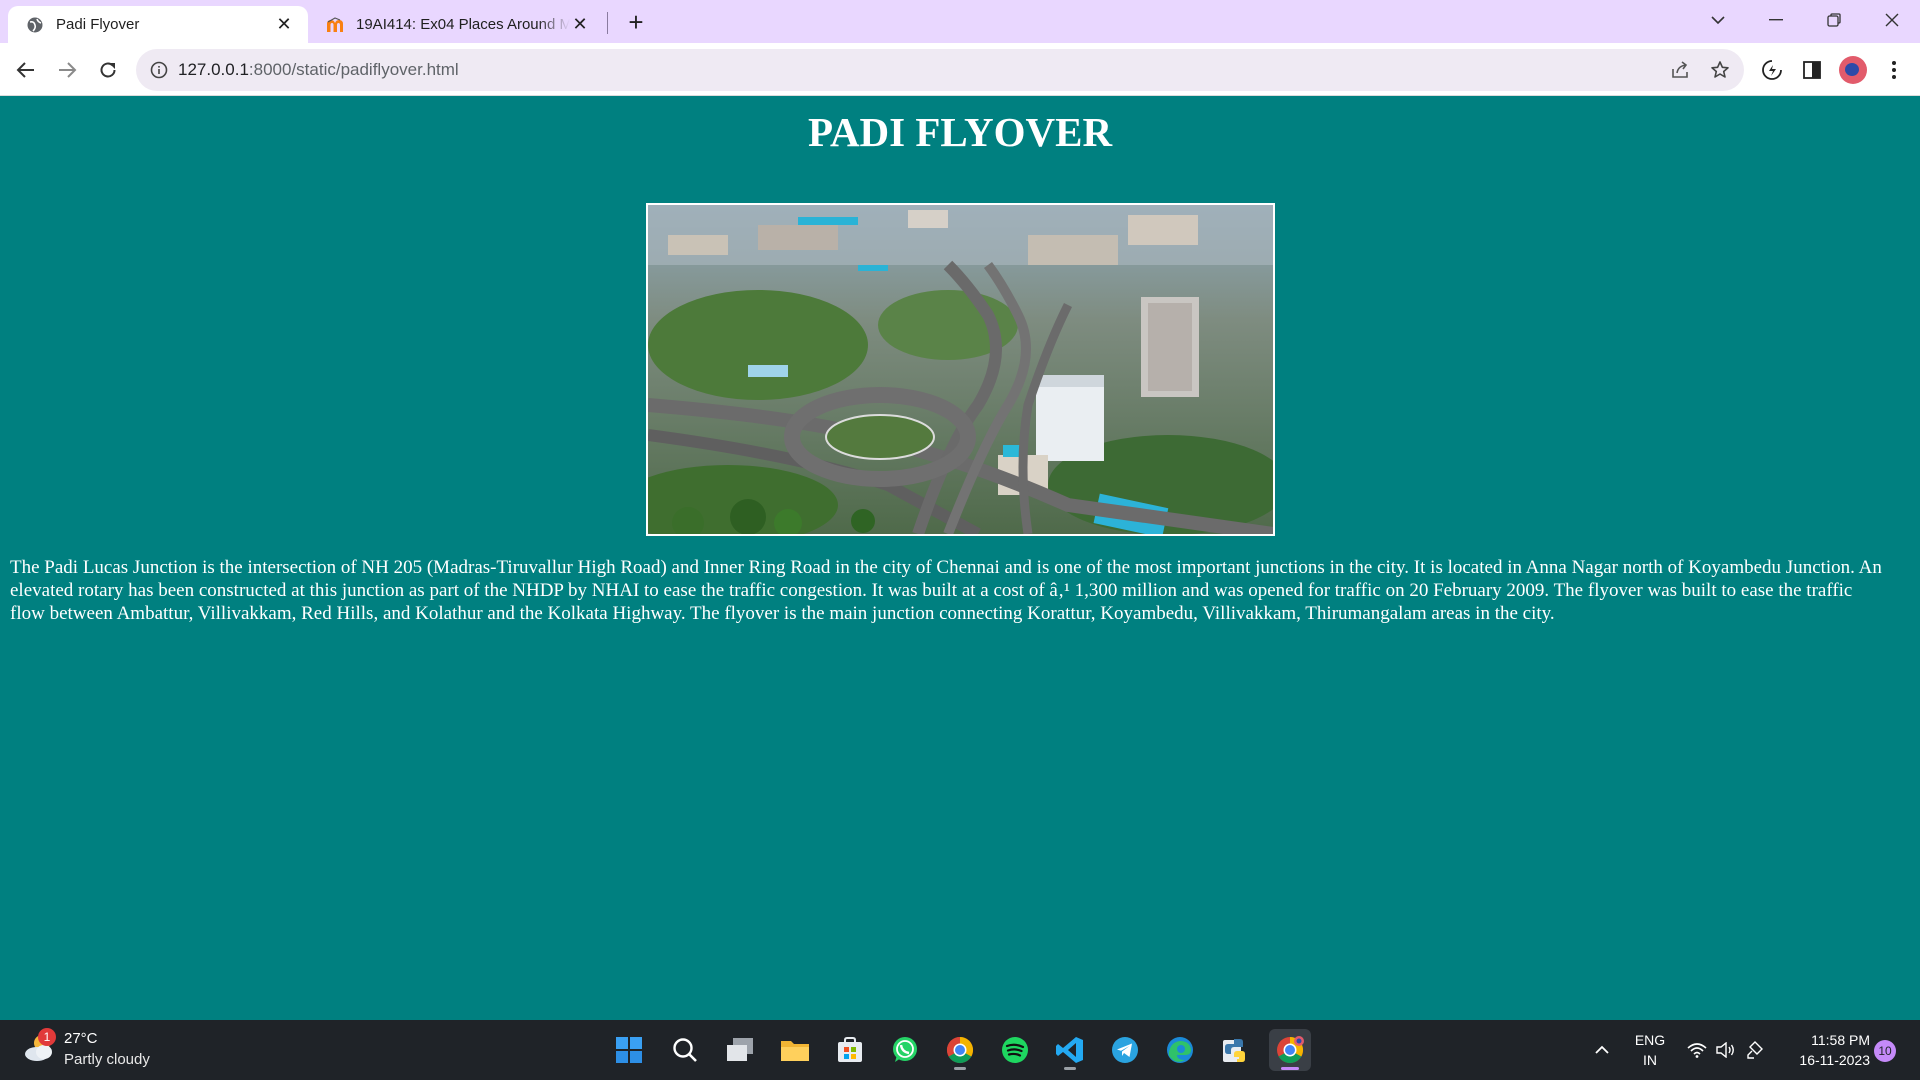 The width and height of the screenshot is (1920, 1080). Describe the element at coordinates (1756, 1050) in the screenshot. I see `battery-icon` at that location.